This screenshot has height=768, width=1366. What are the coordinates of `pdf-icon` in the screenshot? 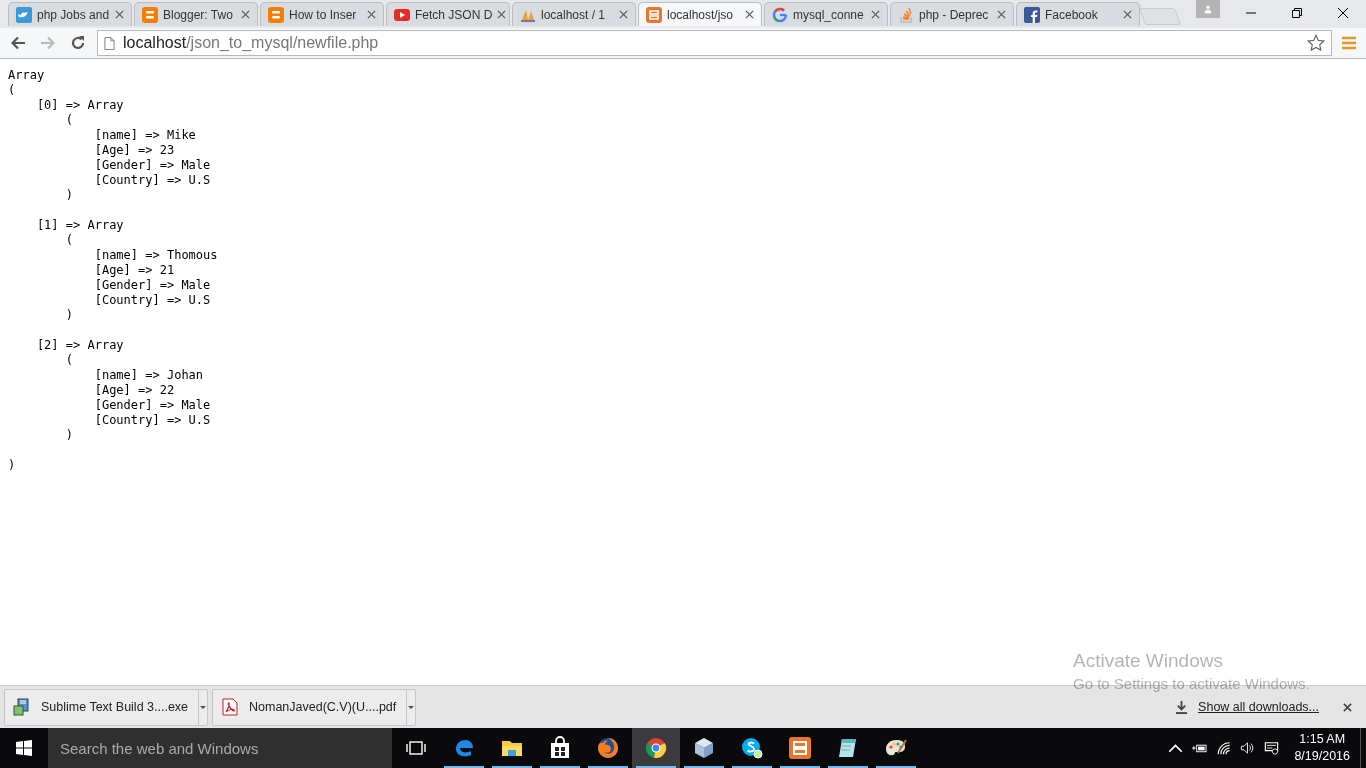 It's located at (230, 707).